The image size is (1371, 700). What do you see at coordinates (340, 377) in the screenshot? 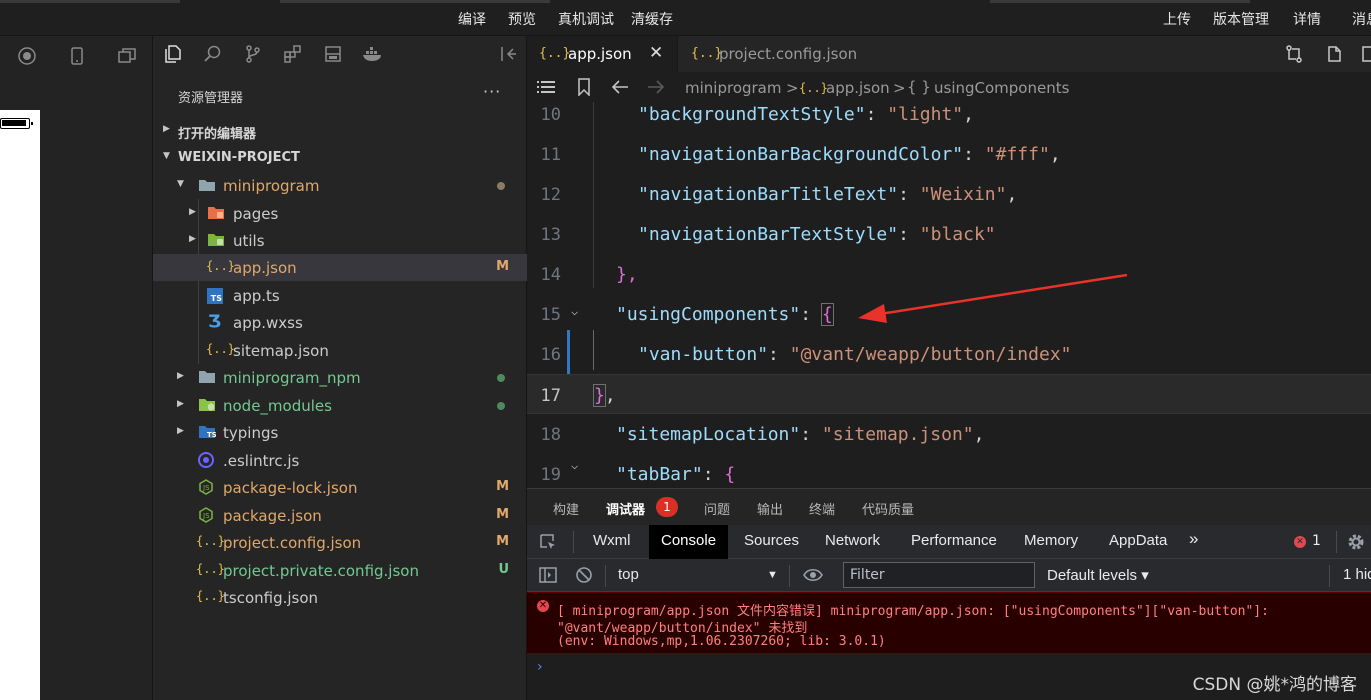
I see `tree-item-miniprogram-npm: ▶ miniprogram_npm` at bounding box center [340, 377].